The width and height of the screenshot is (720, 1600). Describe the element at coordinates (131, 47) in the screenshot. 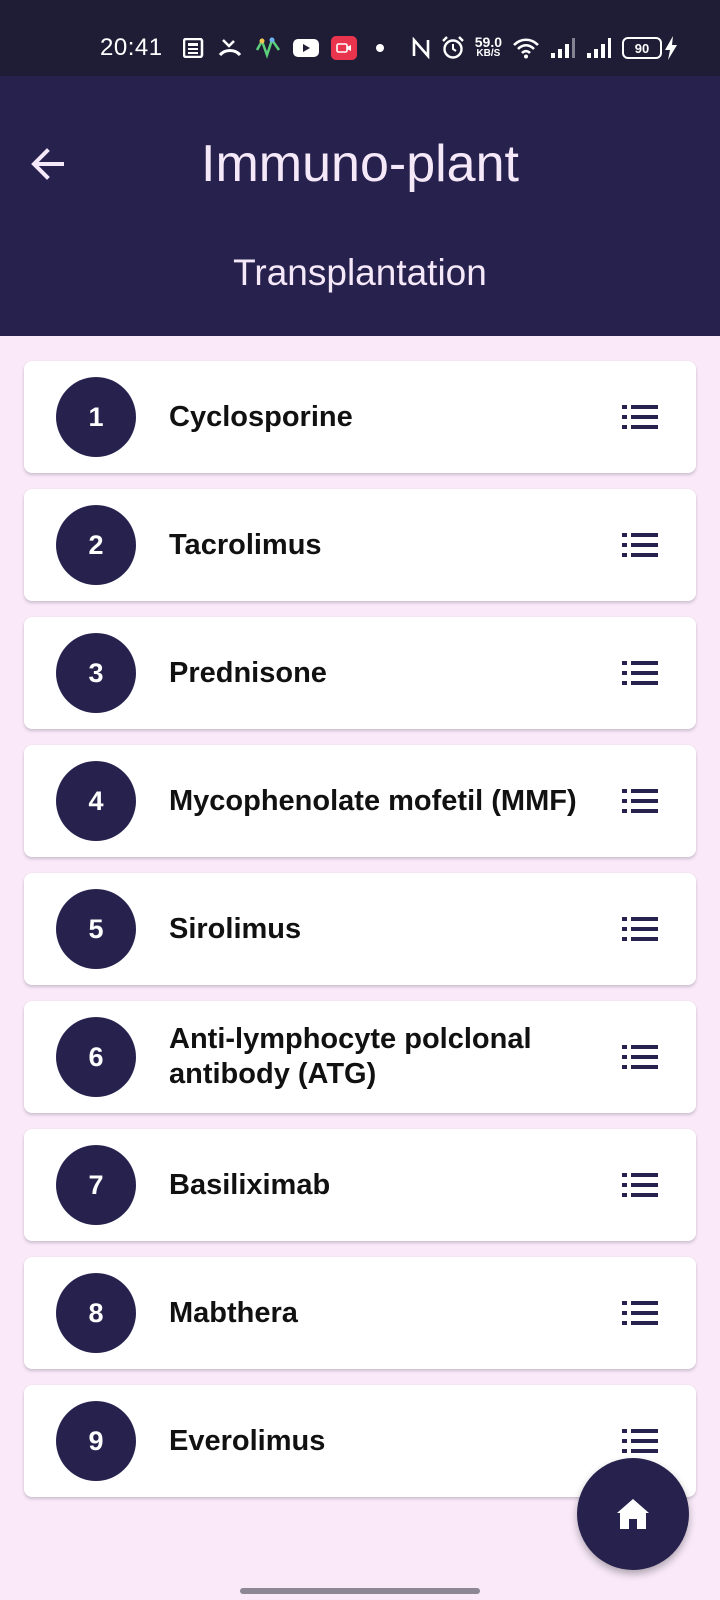

I see `status-time: 20:41` at that location.